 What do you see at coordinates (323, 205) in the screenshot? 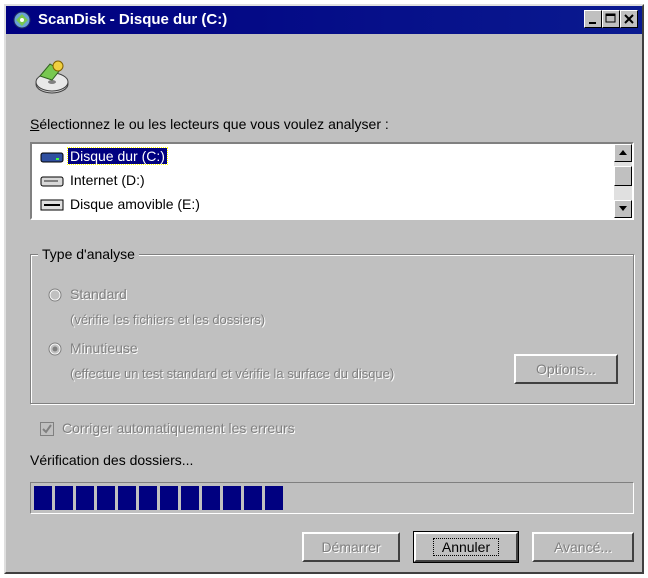
I see `drive-item-e: Disque amovible (E:)` at bounding box center [323, 205].